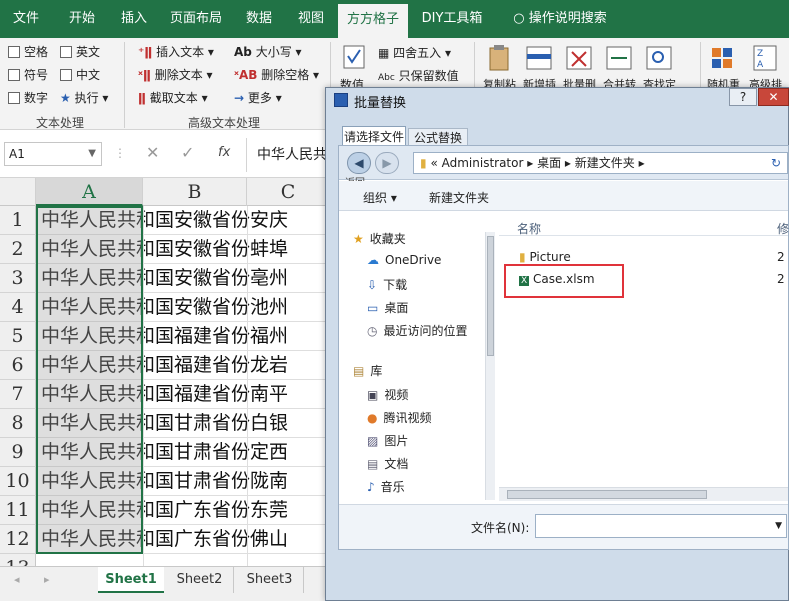  What do you see at coordinates (387, 284) in the screenshot?
I see `nav-item: ⇩ 下载` at bounding box center [387, 284].